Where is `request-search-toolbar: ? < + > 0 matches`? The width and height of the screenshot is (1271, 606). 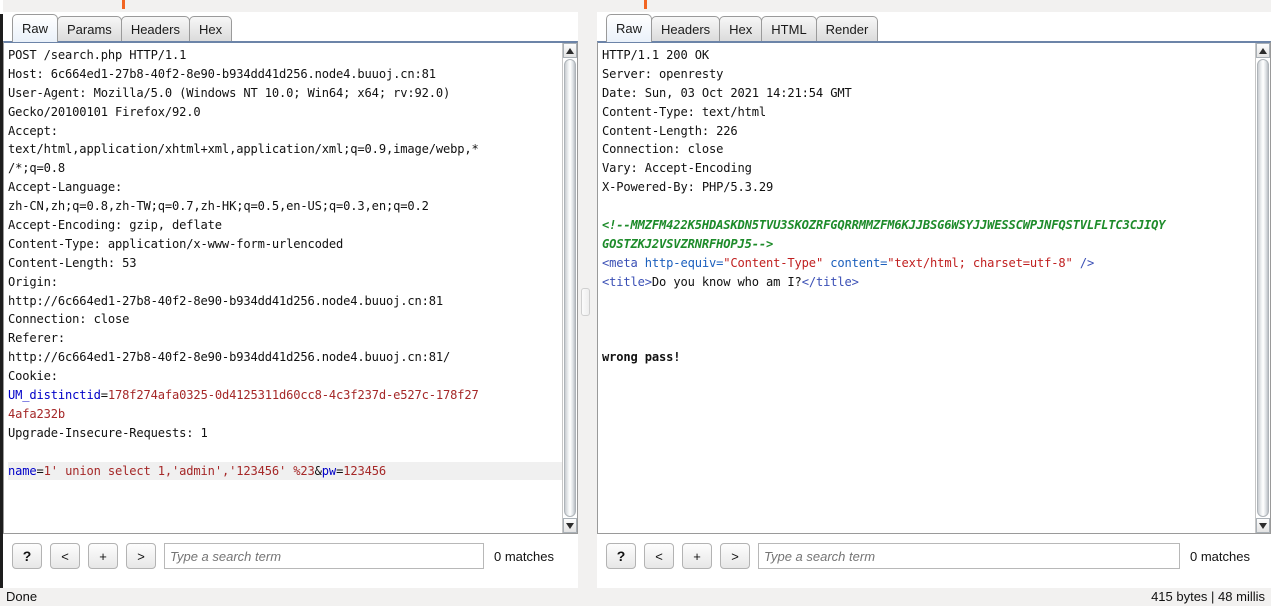
request-search-toolbar: ? < + > 0 matches is located at coordinates (290, 556).